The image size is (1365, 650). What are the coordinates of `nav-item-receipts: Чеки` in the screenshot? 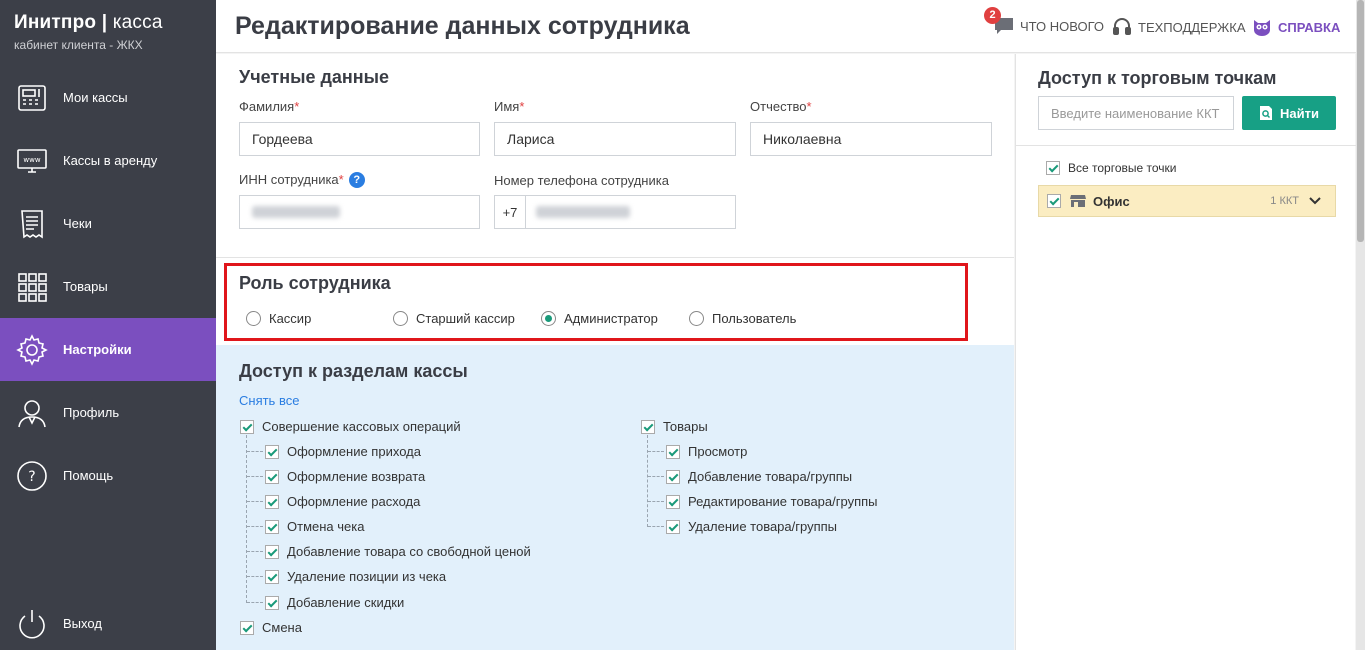 It's located at (108, 223).